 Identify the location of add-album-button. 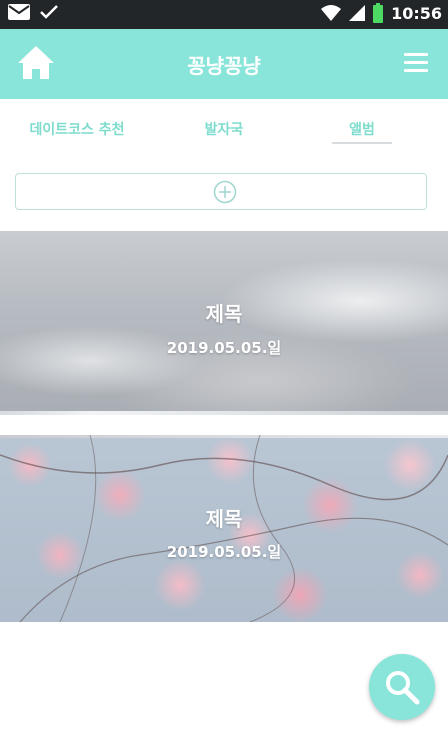
(221, 191).